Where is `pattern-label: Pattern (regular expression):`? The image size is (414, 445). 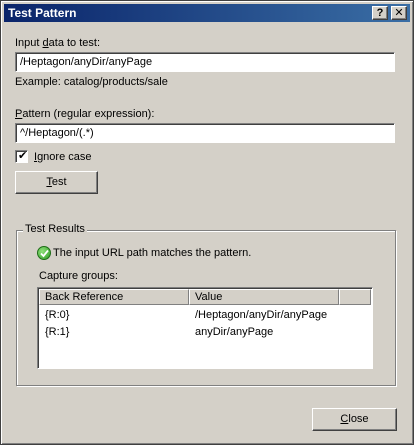 pattern-label: Pattern (regular expression): is located at coordinates (85, 114).